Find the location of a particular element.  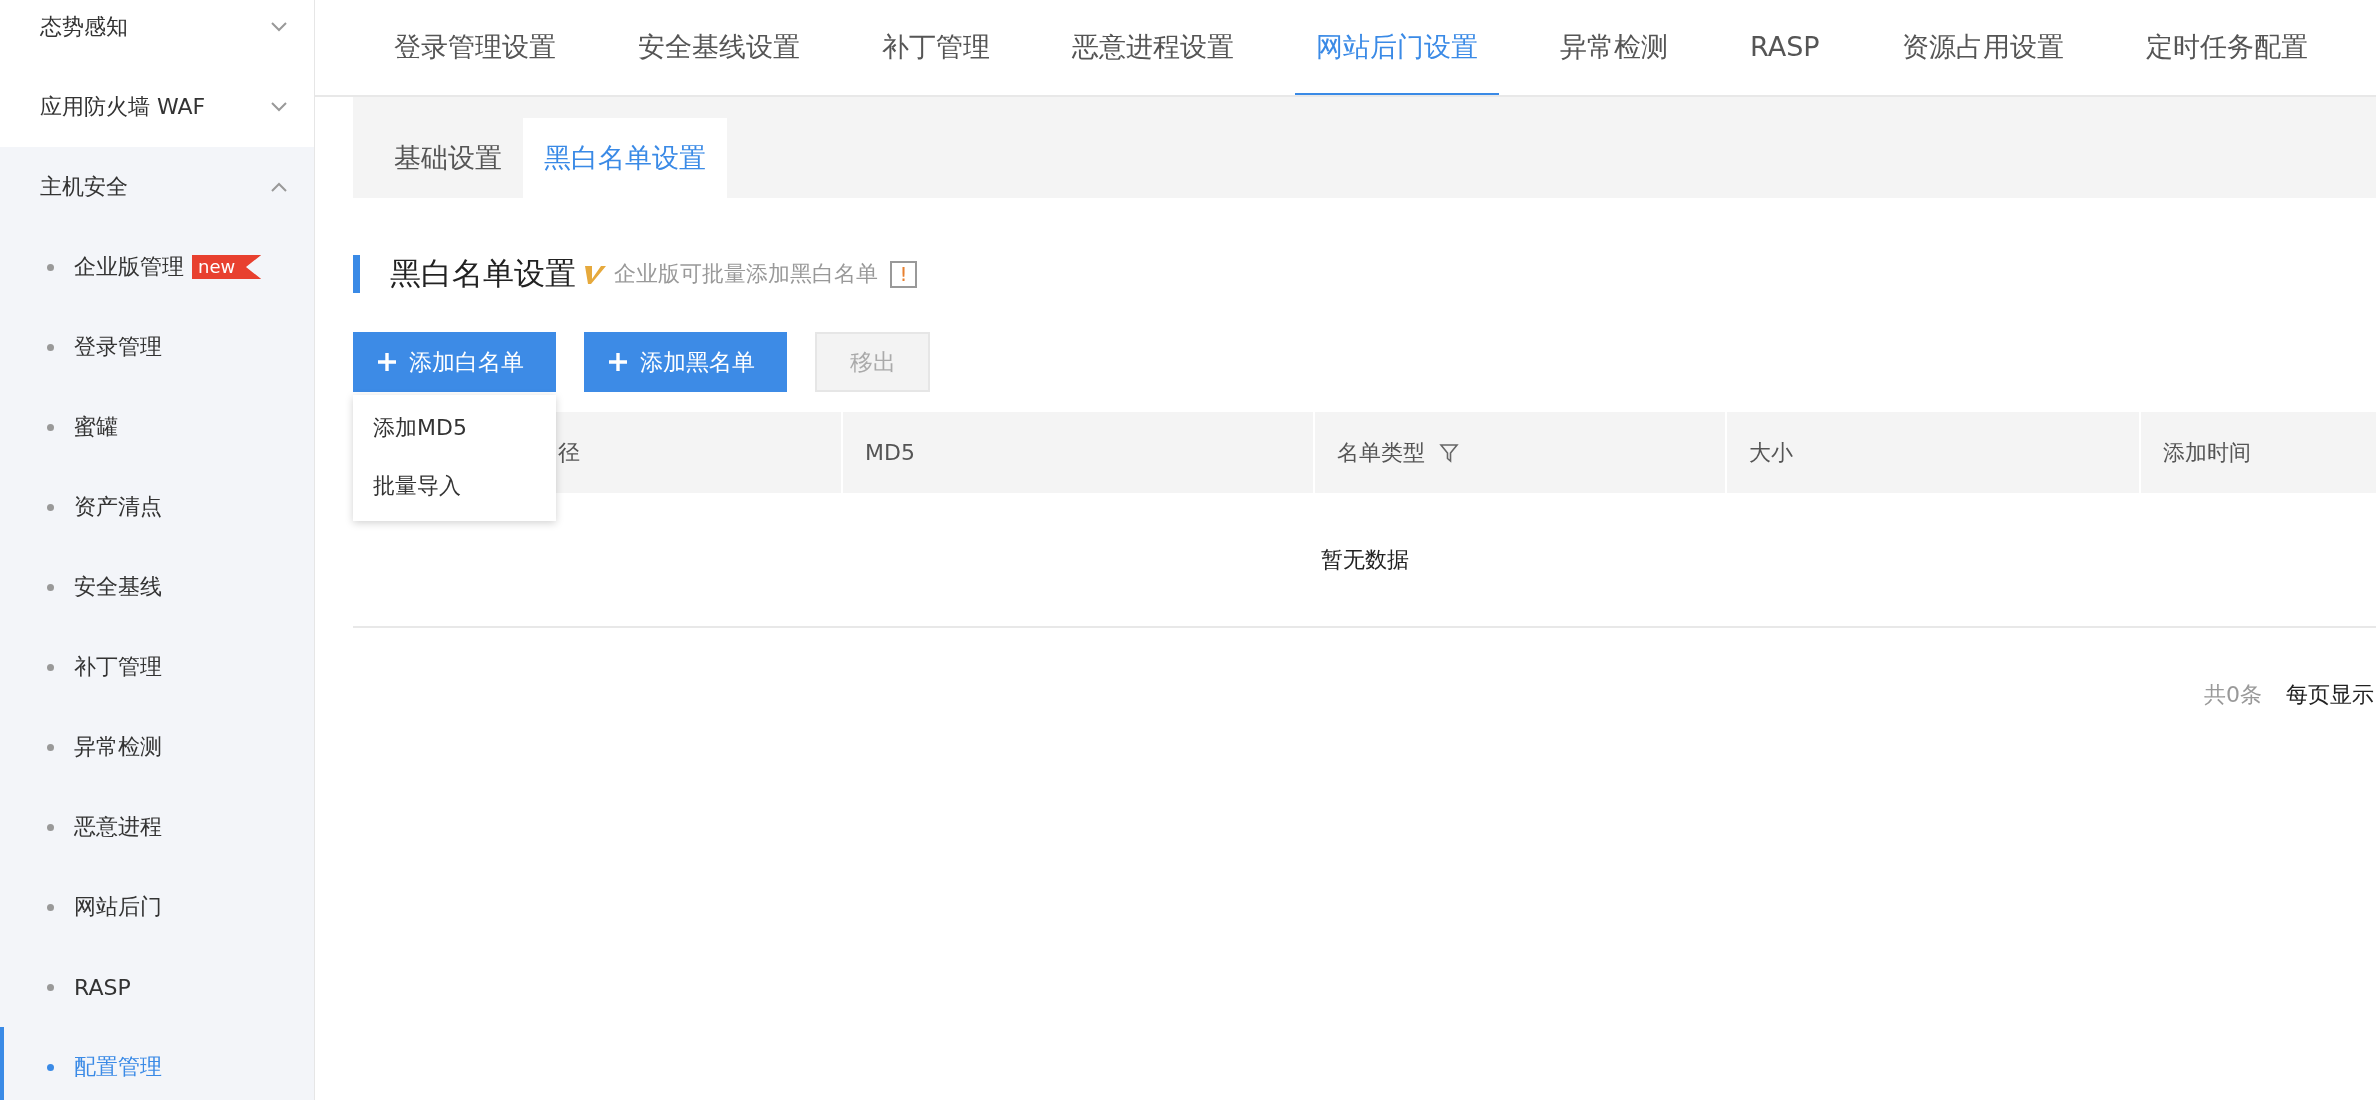

column-header: MD5 is located at coordinates (1079, 452).